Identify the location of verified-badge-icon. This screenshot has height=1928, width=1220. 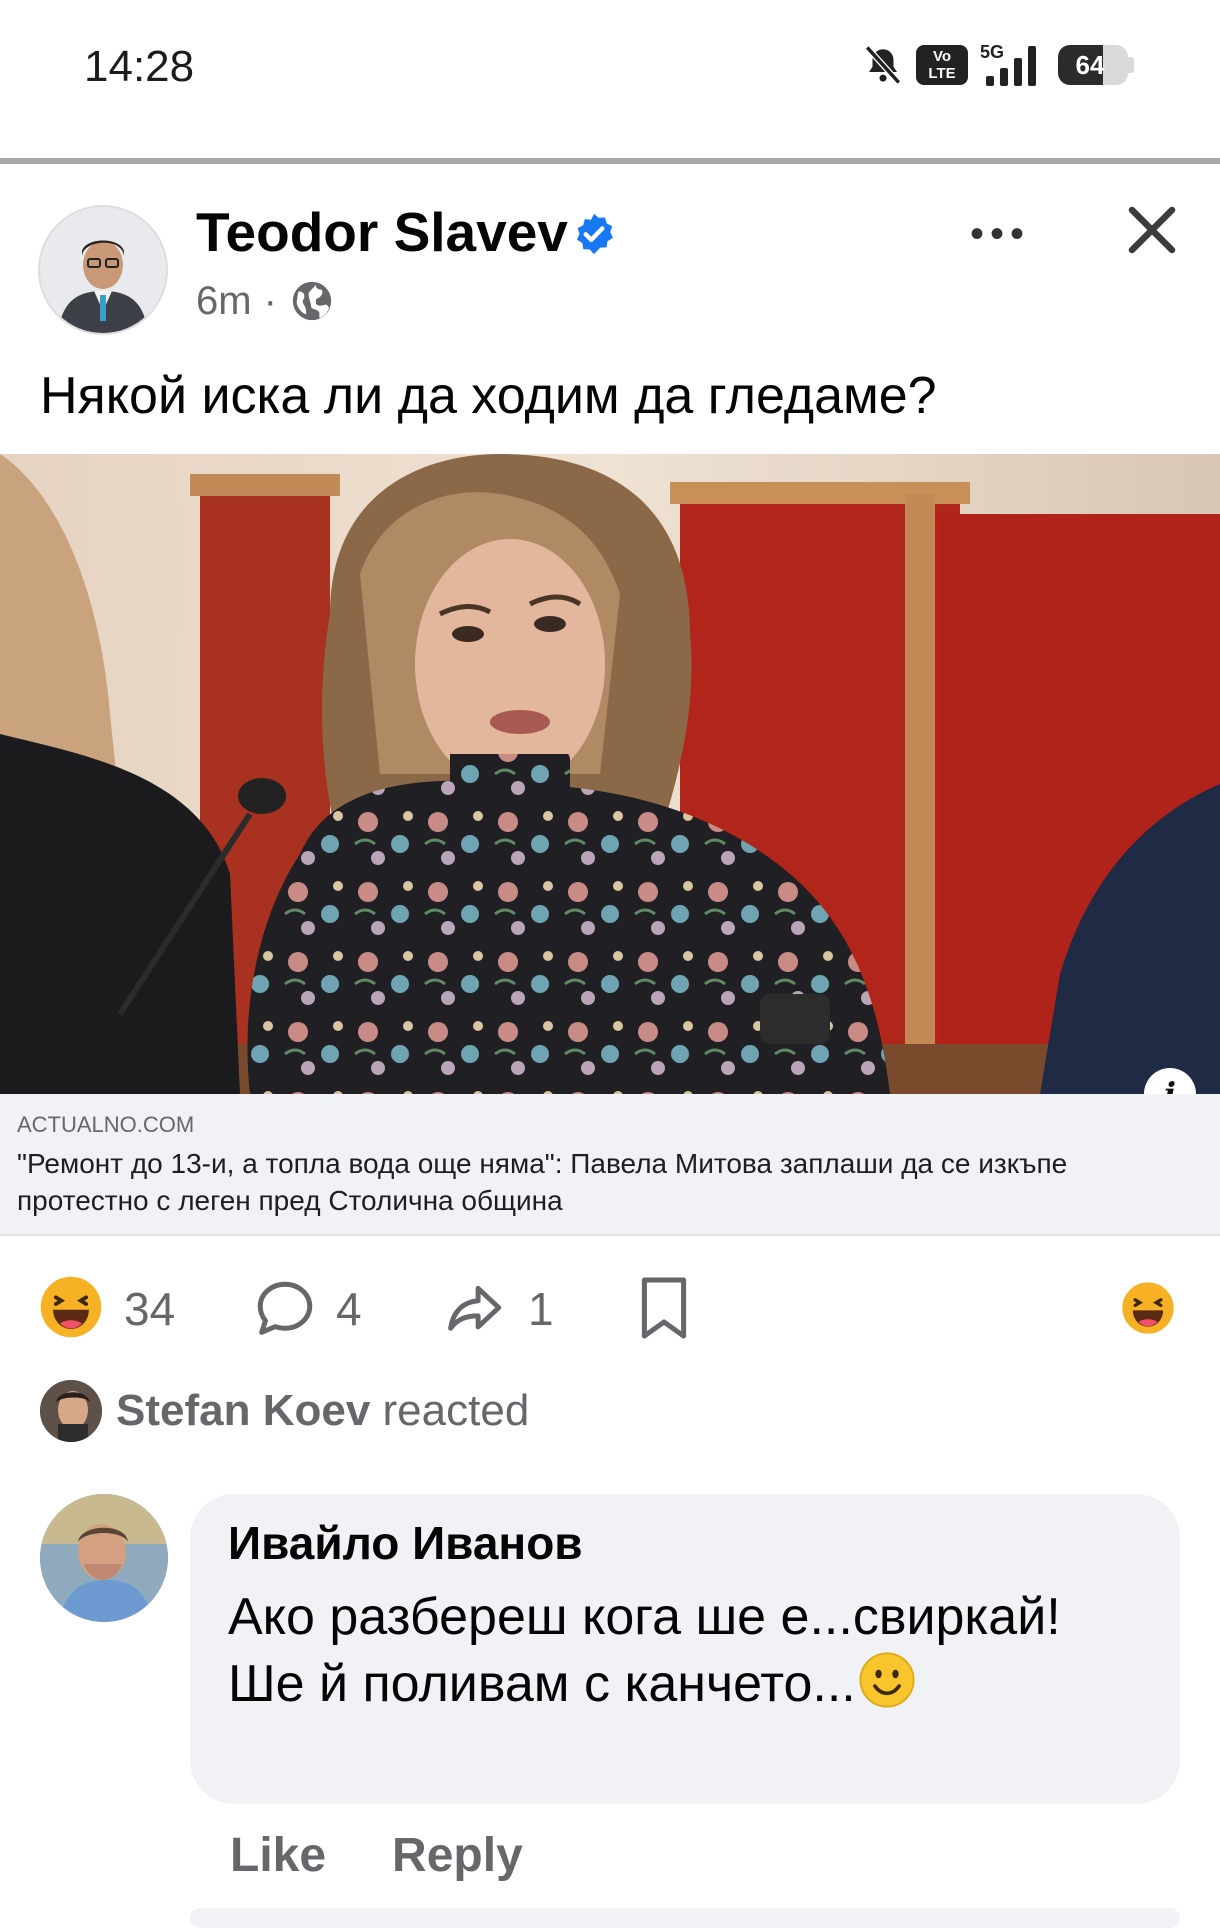
(594, 234).